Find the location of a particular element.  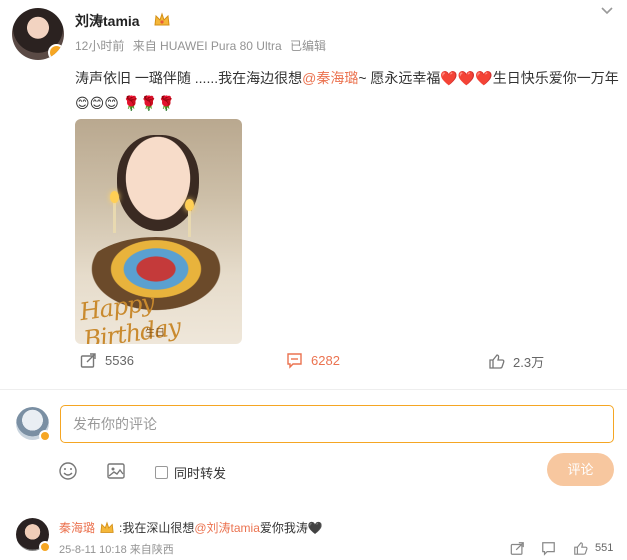

like-button: 2.3万 is located at coordinates (516, 361).